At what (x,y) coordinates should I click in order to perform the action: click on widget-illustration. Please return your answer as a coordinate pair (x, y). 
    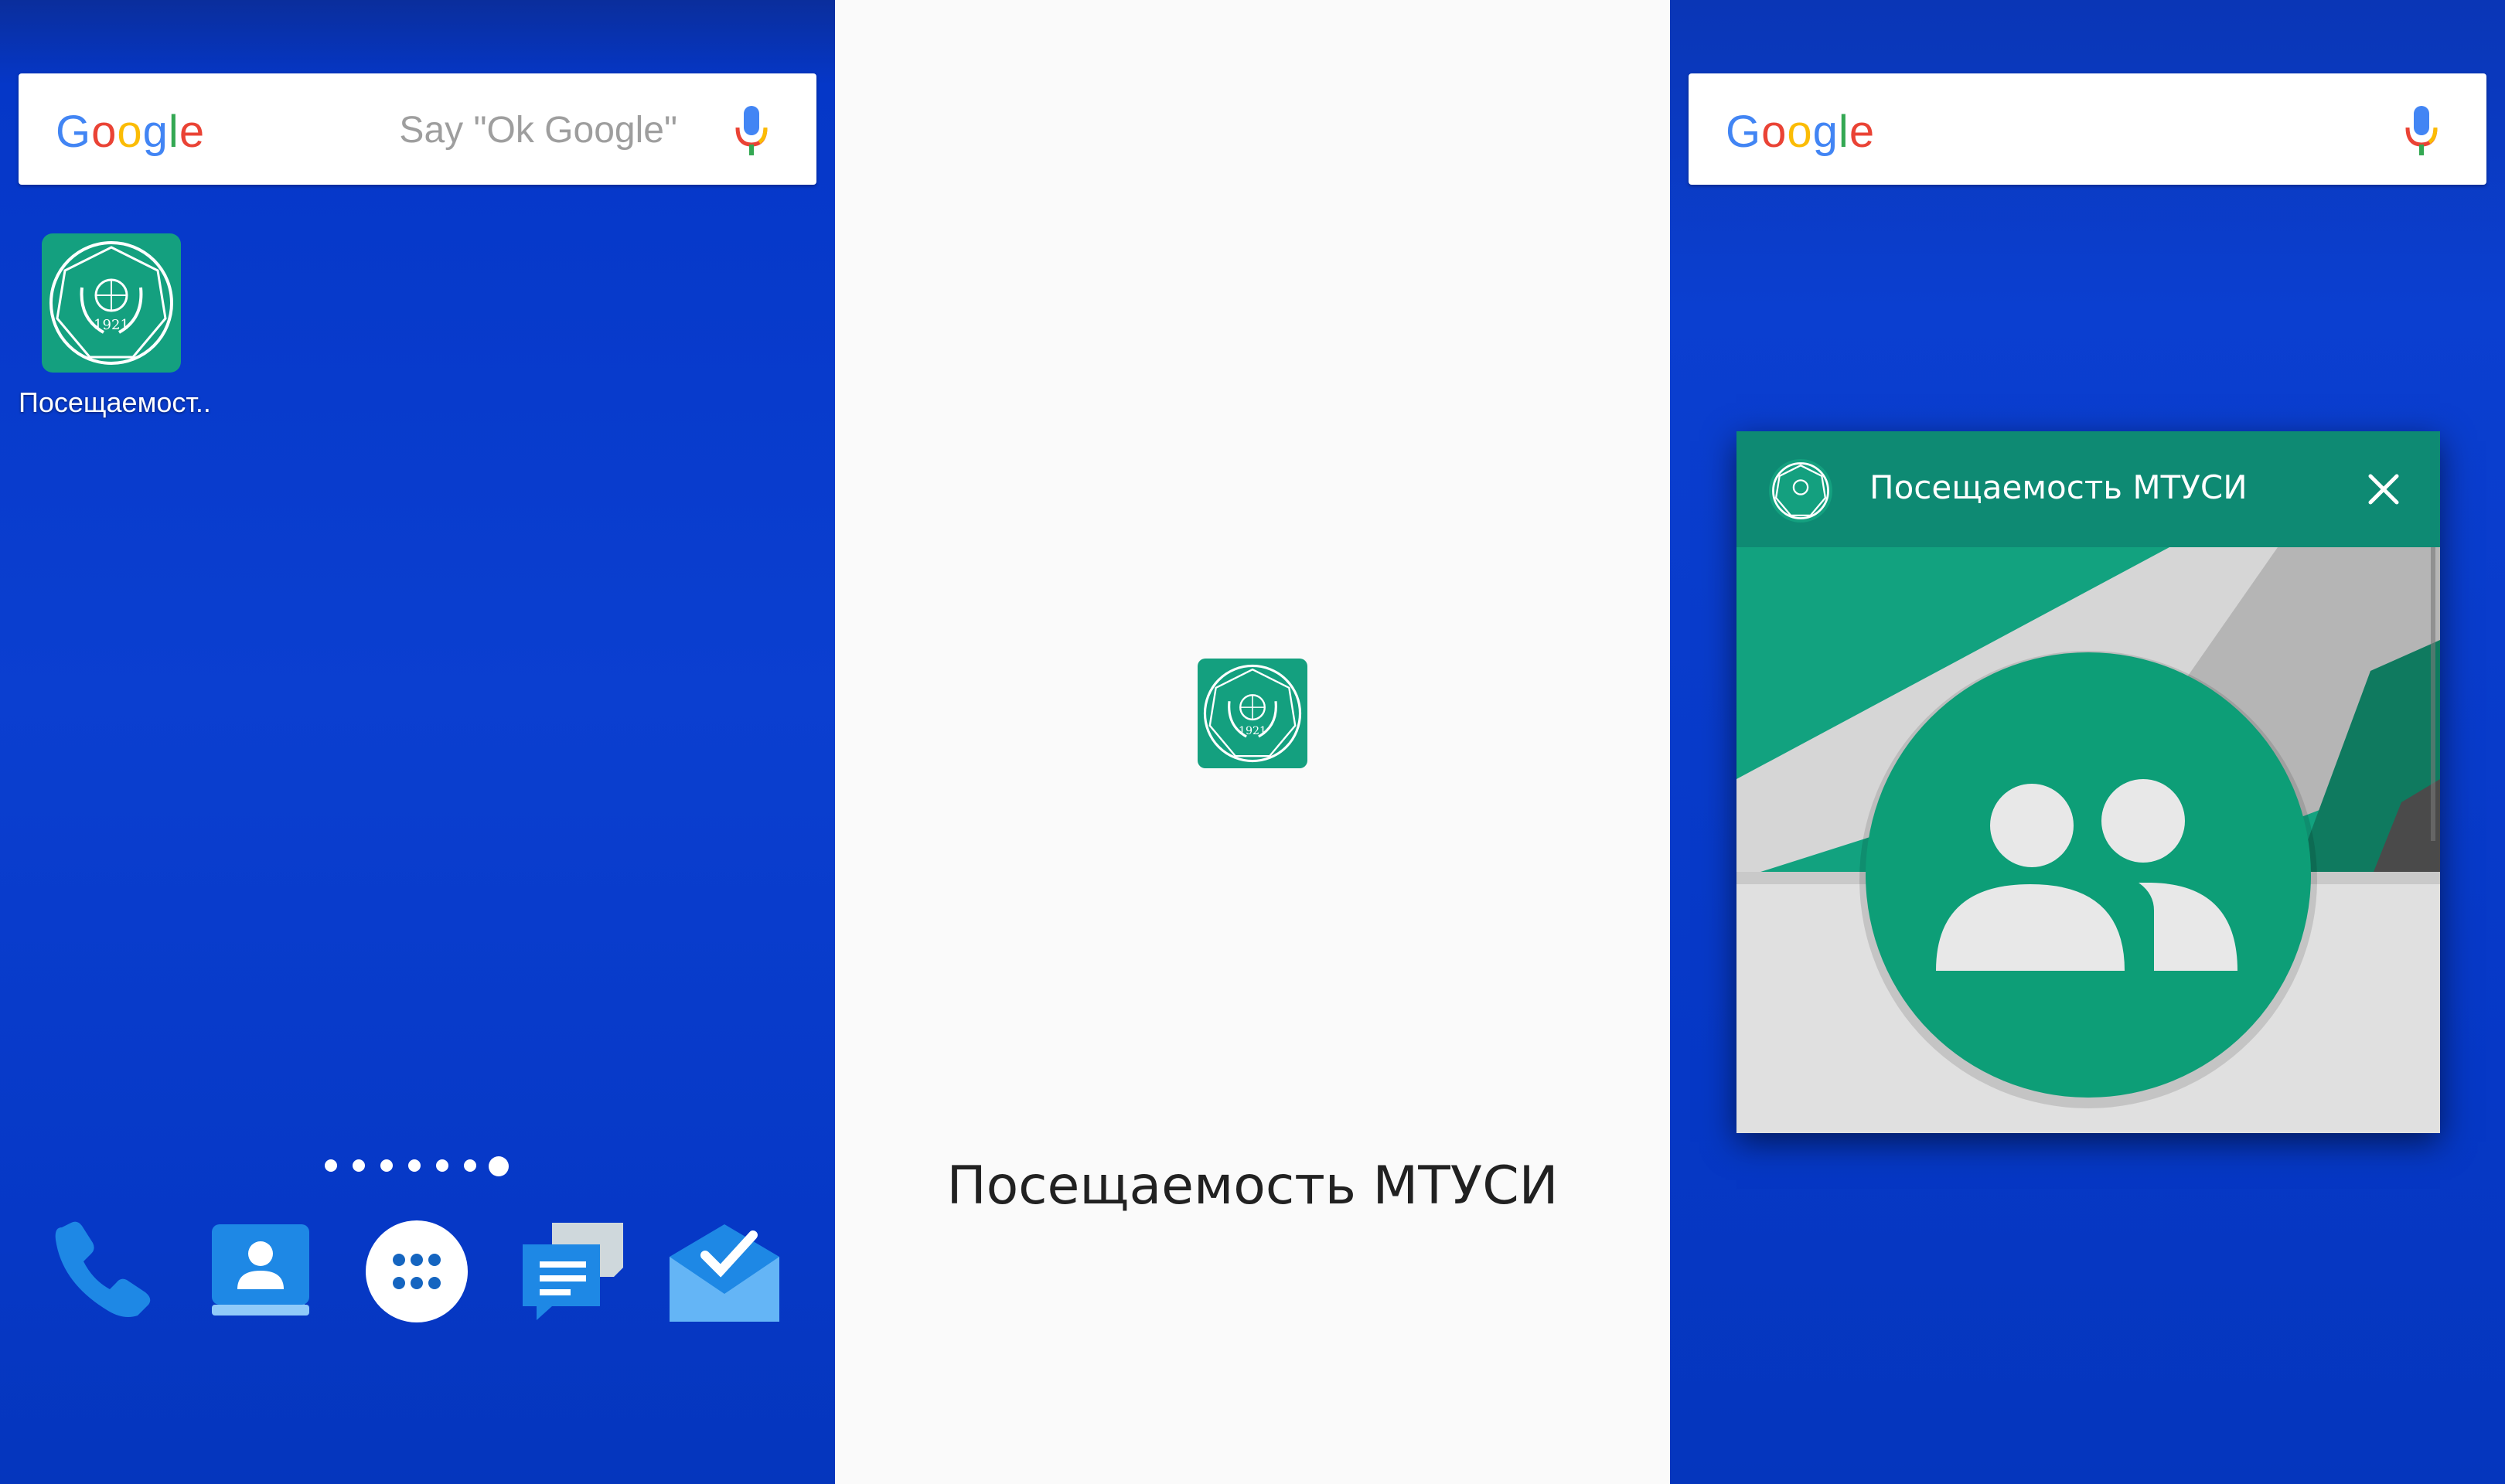
    Looking at the image, I should click on (2088, 840).